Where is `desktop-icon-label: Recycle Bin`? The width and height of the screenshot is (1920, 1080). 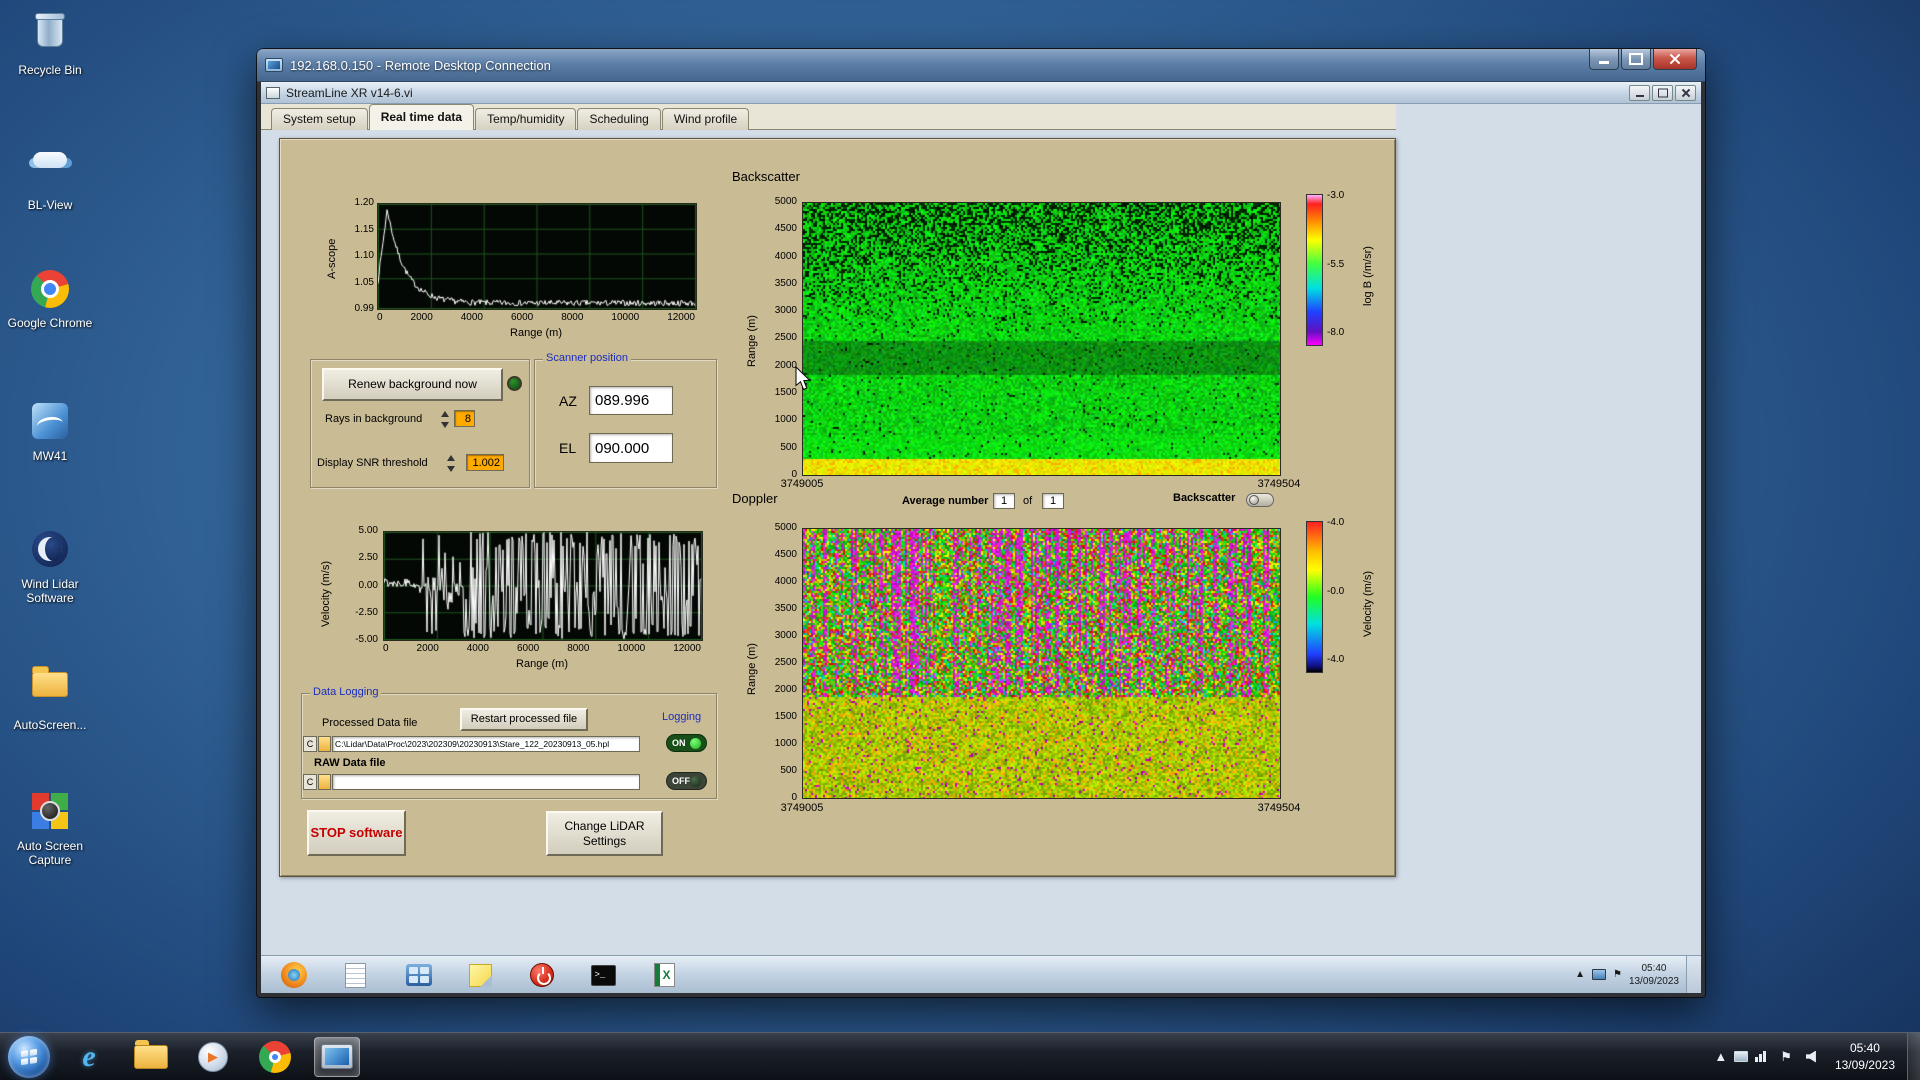 desktop-icon-label: Recycle Bin is located at coordinates (50, 70).